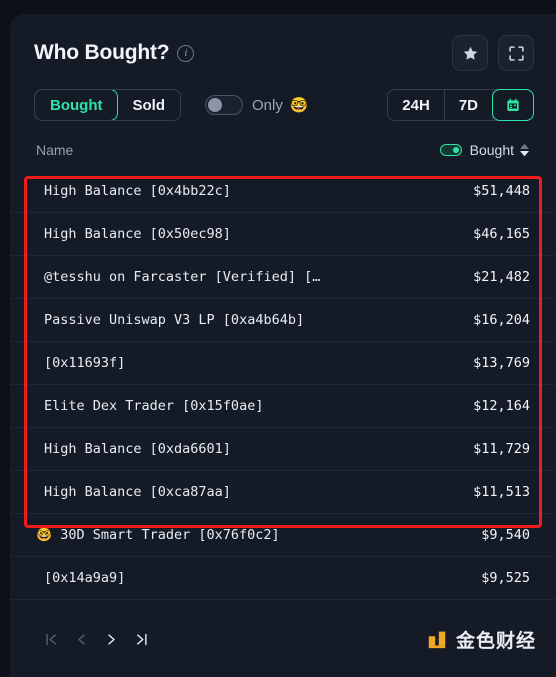 The width and height of the screenshot is (556, 677). I want to click on only-filter-group: Only 🤓, so click(256, 105).